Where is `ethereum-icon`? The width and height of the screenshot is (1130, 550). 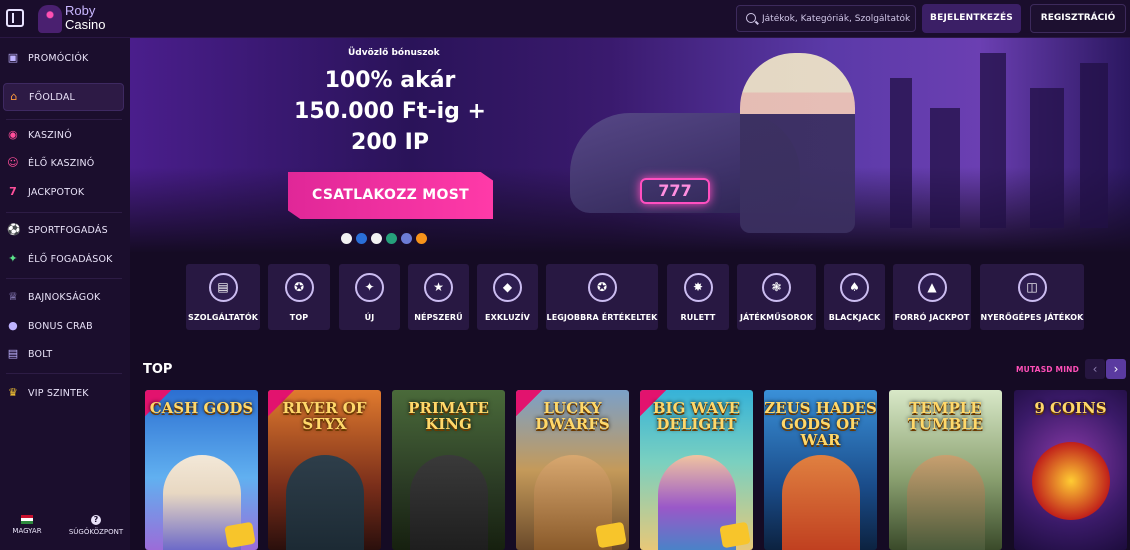
ethereum-icon is located at coordinates (406, 238).